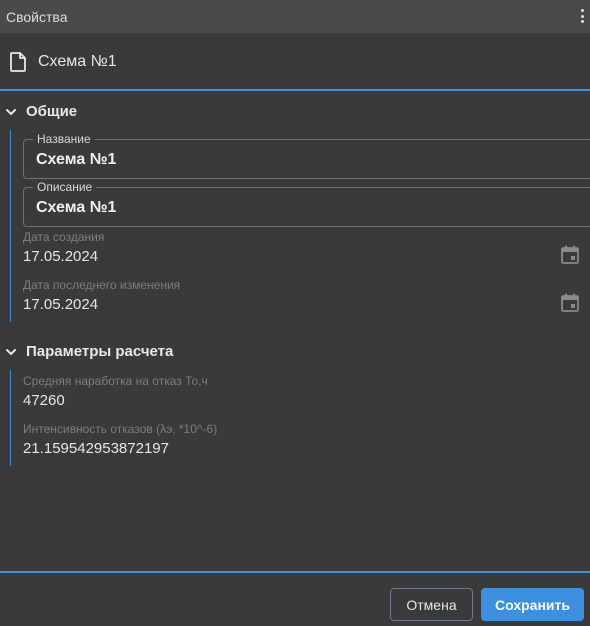 Image resolution: width=590 pixels, height=626 pixels. Describe the element at coordinates (295, 572) in the screenshot. I see `footer-divider` at that location.